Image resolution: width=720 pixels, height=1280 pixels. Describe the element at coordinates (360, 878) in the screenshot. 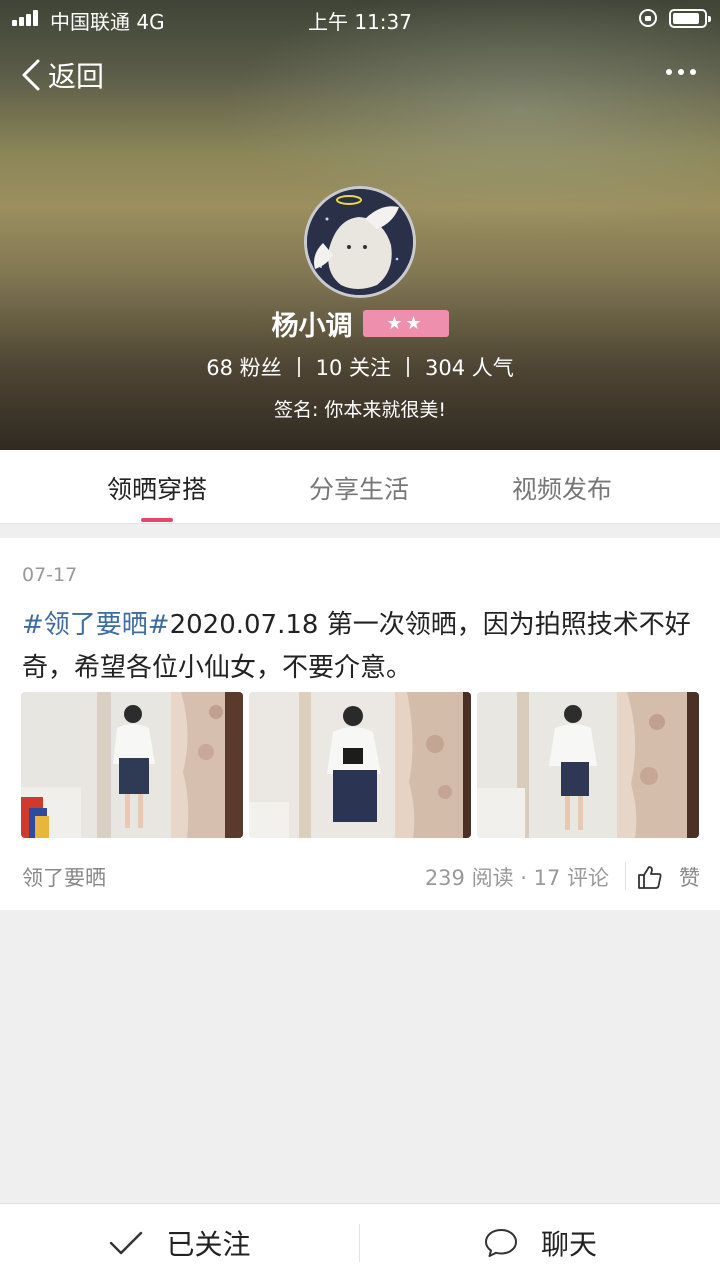

I see `post-footer: 领了要晒 239 阅读 · 17 评论 赞` at that location.